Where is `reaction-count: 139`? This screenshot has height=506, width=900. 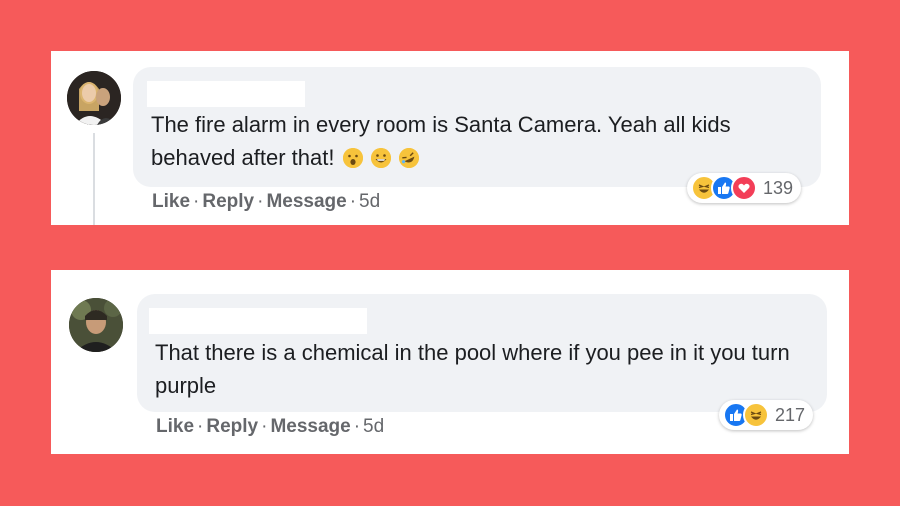 reaction-count: 139 is located at coordinates (778, 187).